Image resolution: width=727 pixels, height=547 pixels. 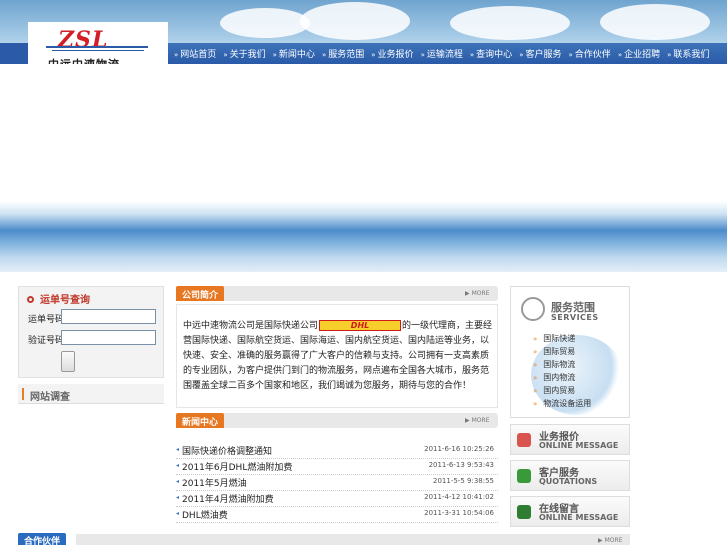 I want to click on intro-tab: 公司简介, so click(x=200, y=293).